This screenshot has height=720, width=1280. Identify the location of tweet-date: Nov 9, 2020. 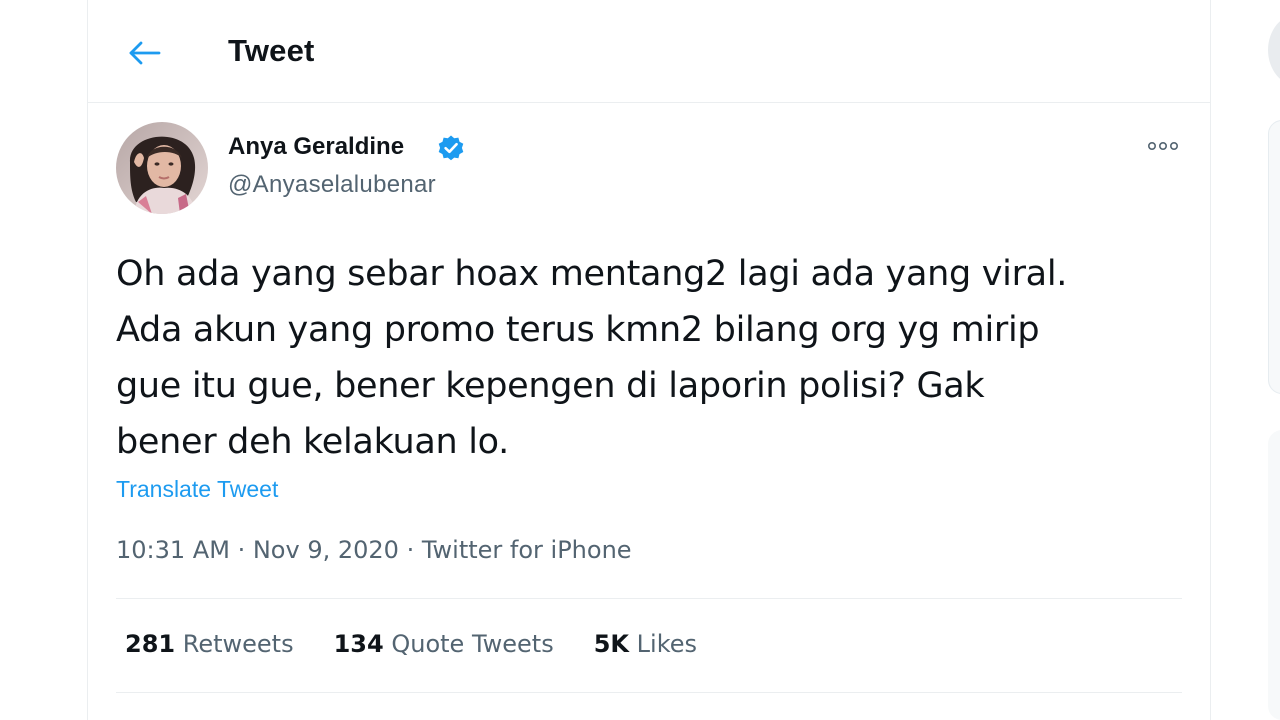
(326, 550).